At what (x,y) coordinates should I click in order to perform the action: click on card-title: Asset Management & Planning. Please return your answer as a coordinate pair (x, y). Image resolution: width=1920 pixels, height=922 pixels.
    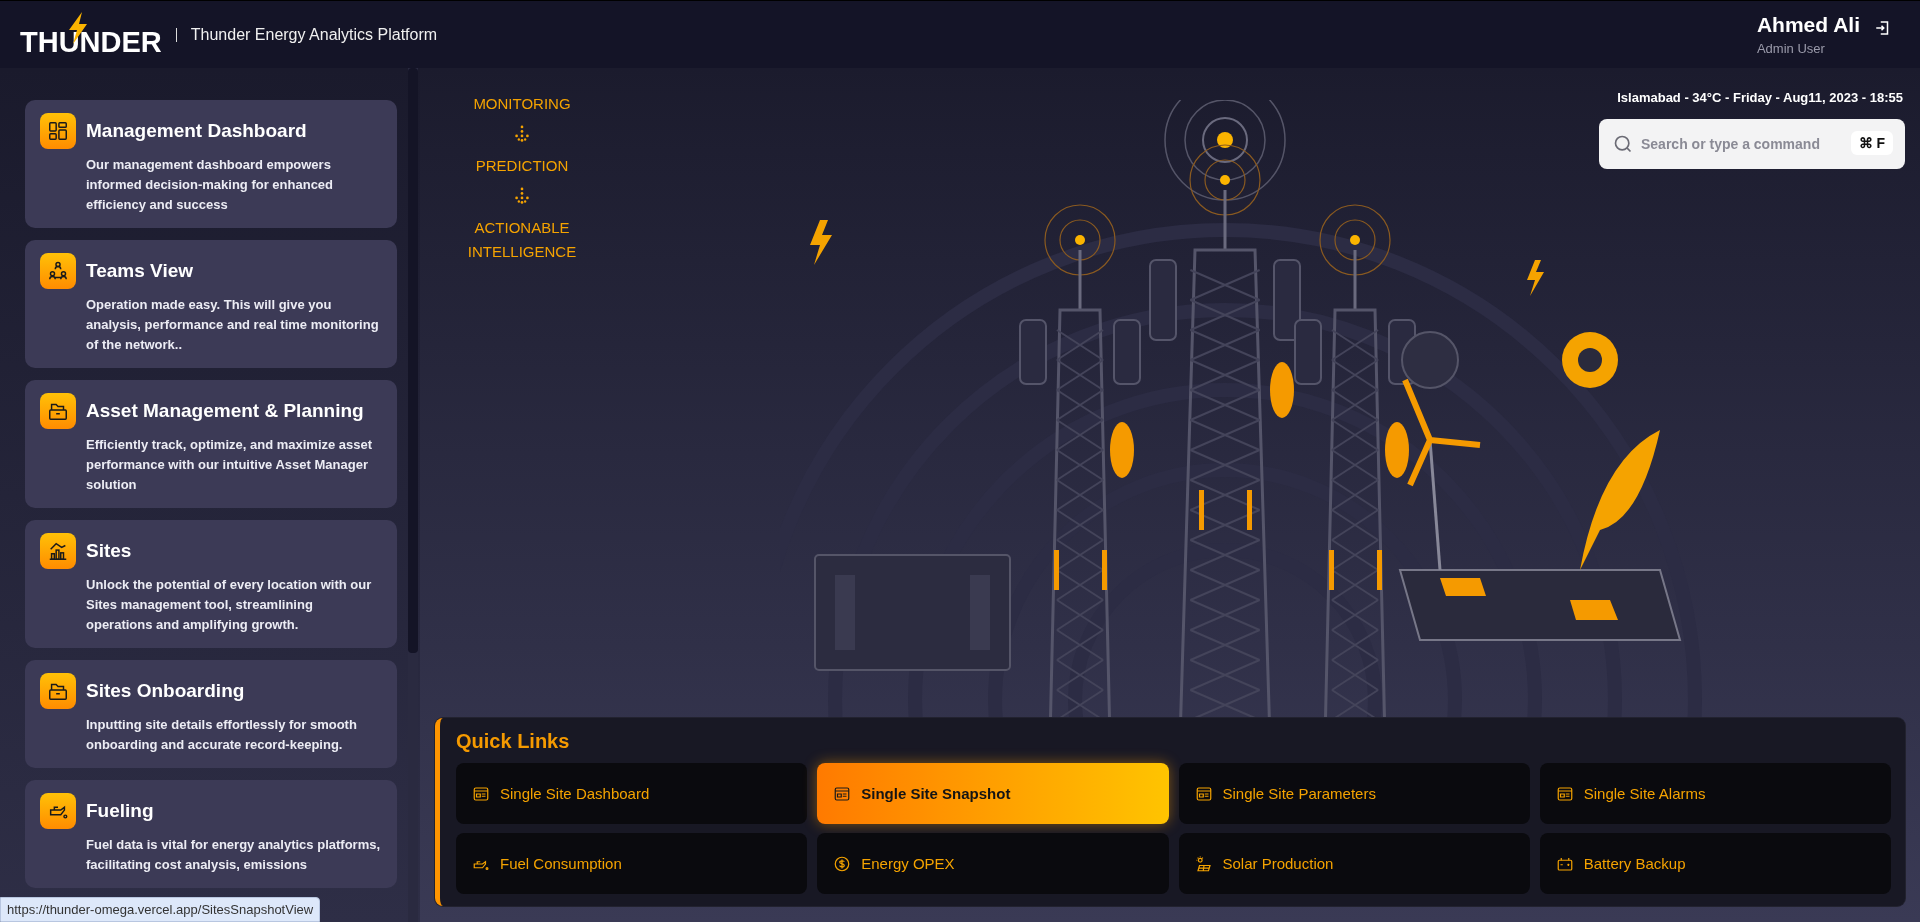
    Looking at the image, I should click on (225, 411).